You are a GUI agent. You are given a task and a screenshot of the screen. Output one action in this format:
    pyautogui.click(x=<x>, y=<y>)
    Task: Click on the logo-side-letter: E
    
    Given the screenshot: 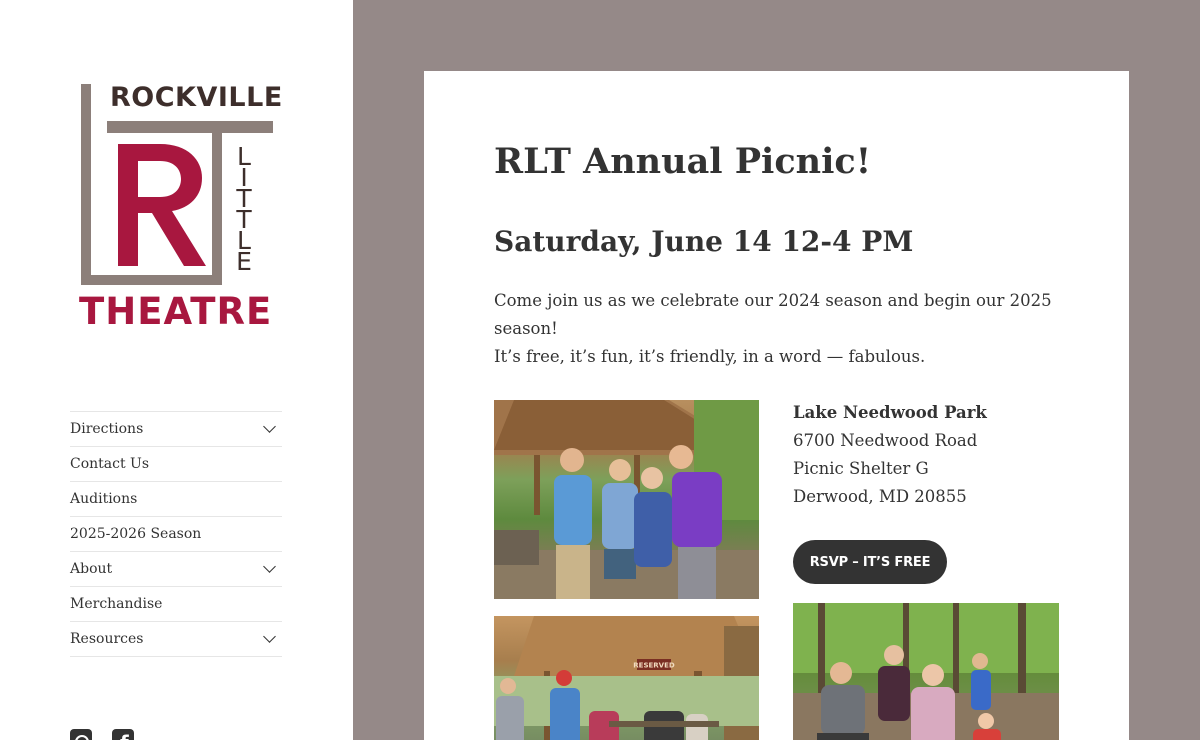 What is the action you would take?
    pyautogui.click(x=244, y=261)
    